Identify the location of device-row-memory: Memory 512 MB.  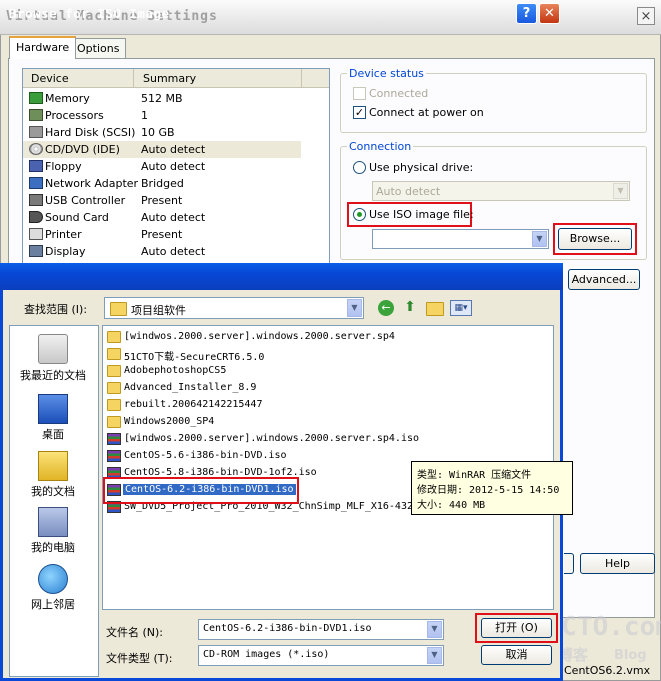
(176, 98).